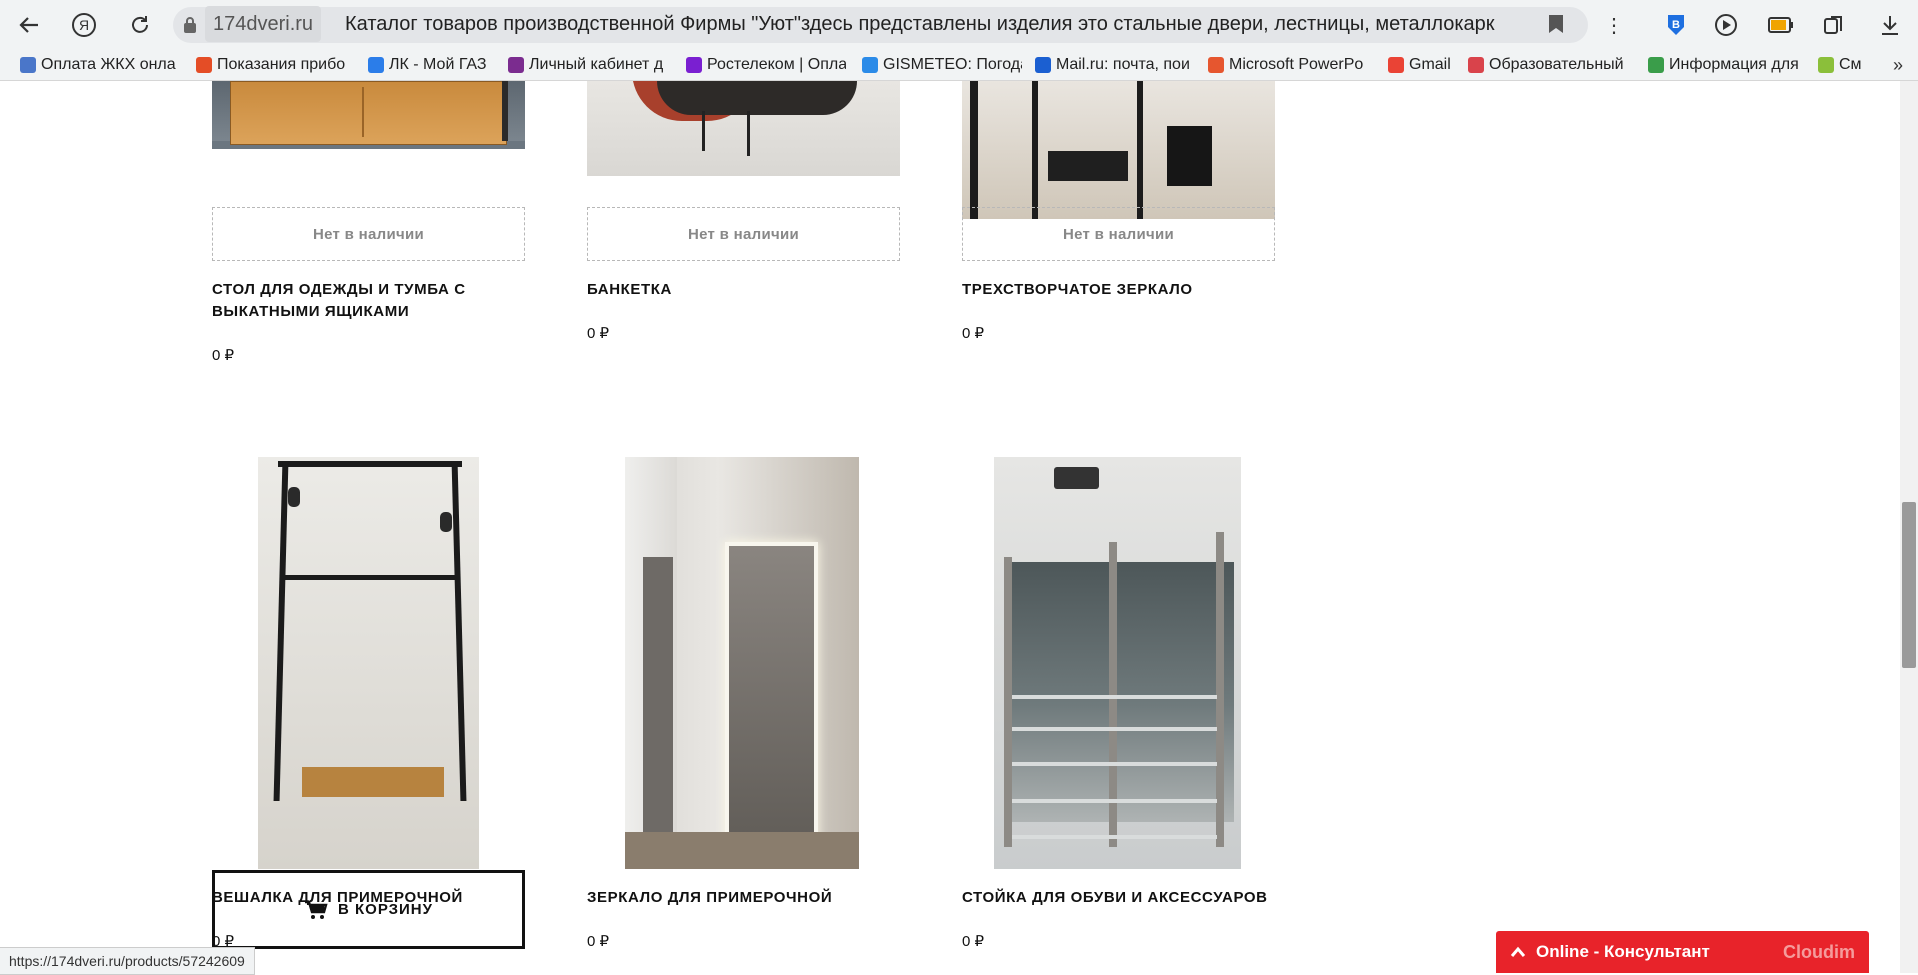 This screenshot has width=1918, height=975. I want to click on bookmark-item: Ростелеком | Опла, so click(766, 65).